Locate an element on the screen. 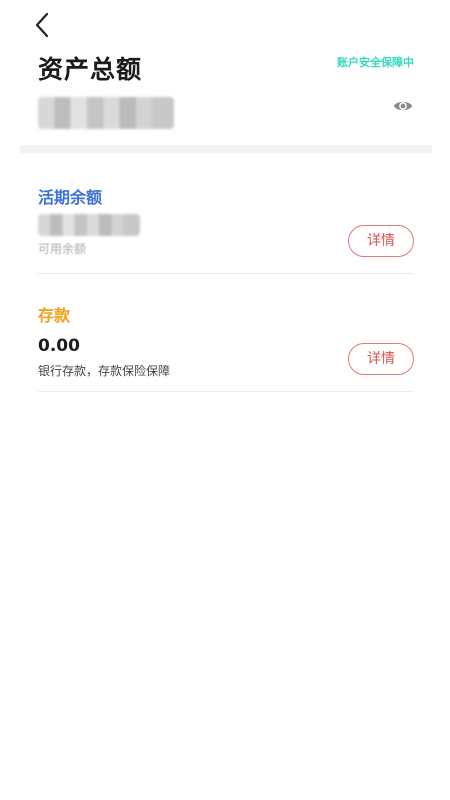 The width and height of the screenshot is (450, 800). available-balance-label: 可用余额 is located at coordinates (62, 249).